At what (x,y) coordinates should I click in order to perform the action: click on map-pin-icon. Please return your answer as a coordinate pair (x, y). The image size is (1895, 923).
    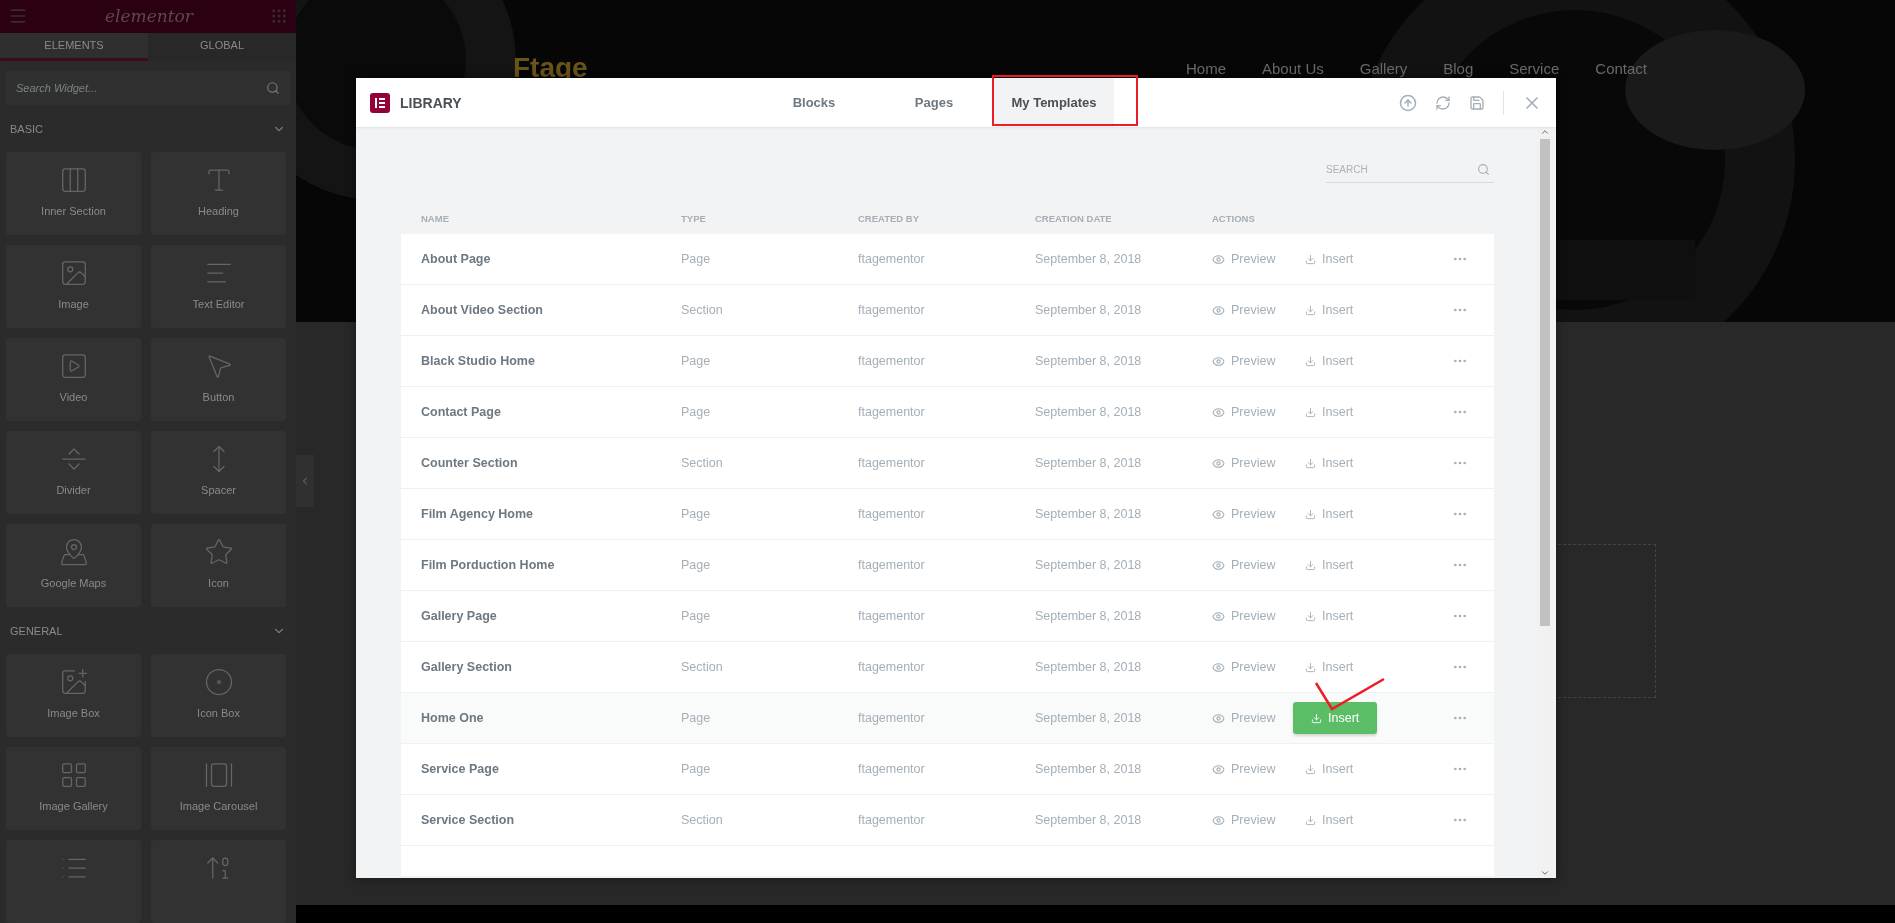
    Looking at the image, I should click on (73, 552).